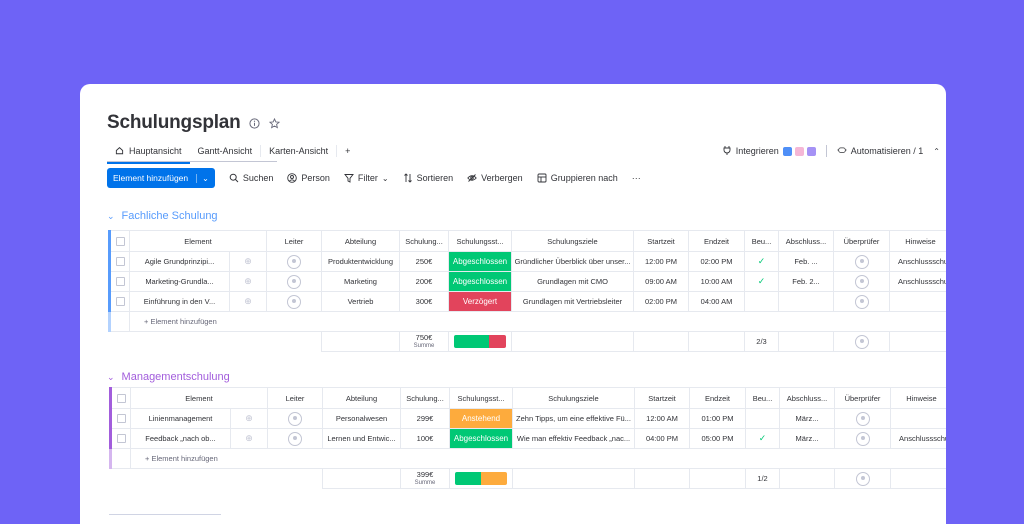 The height and width of the screenshot is (524, 1024). Describe the element at coordinates (424, 301) in the screenshot. I see `cost-cell: 300€` at that location.